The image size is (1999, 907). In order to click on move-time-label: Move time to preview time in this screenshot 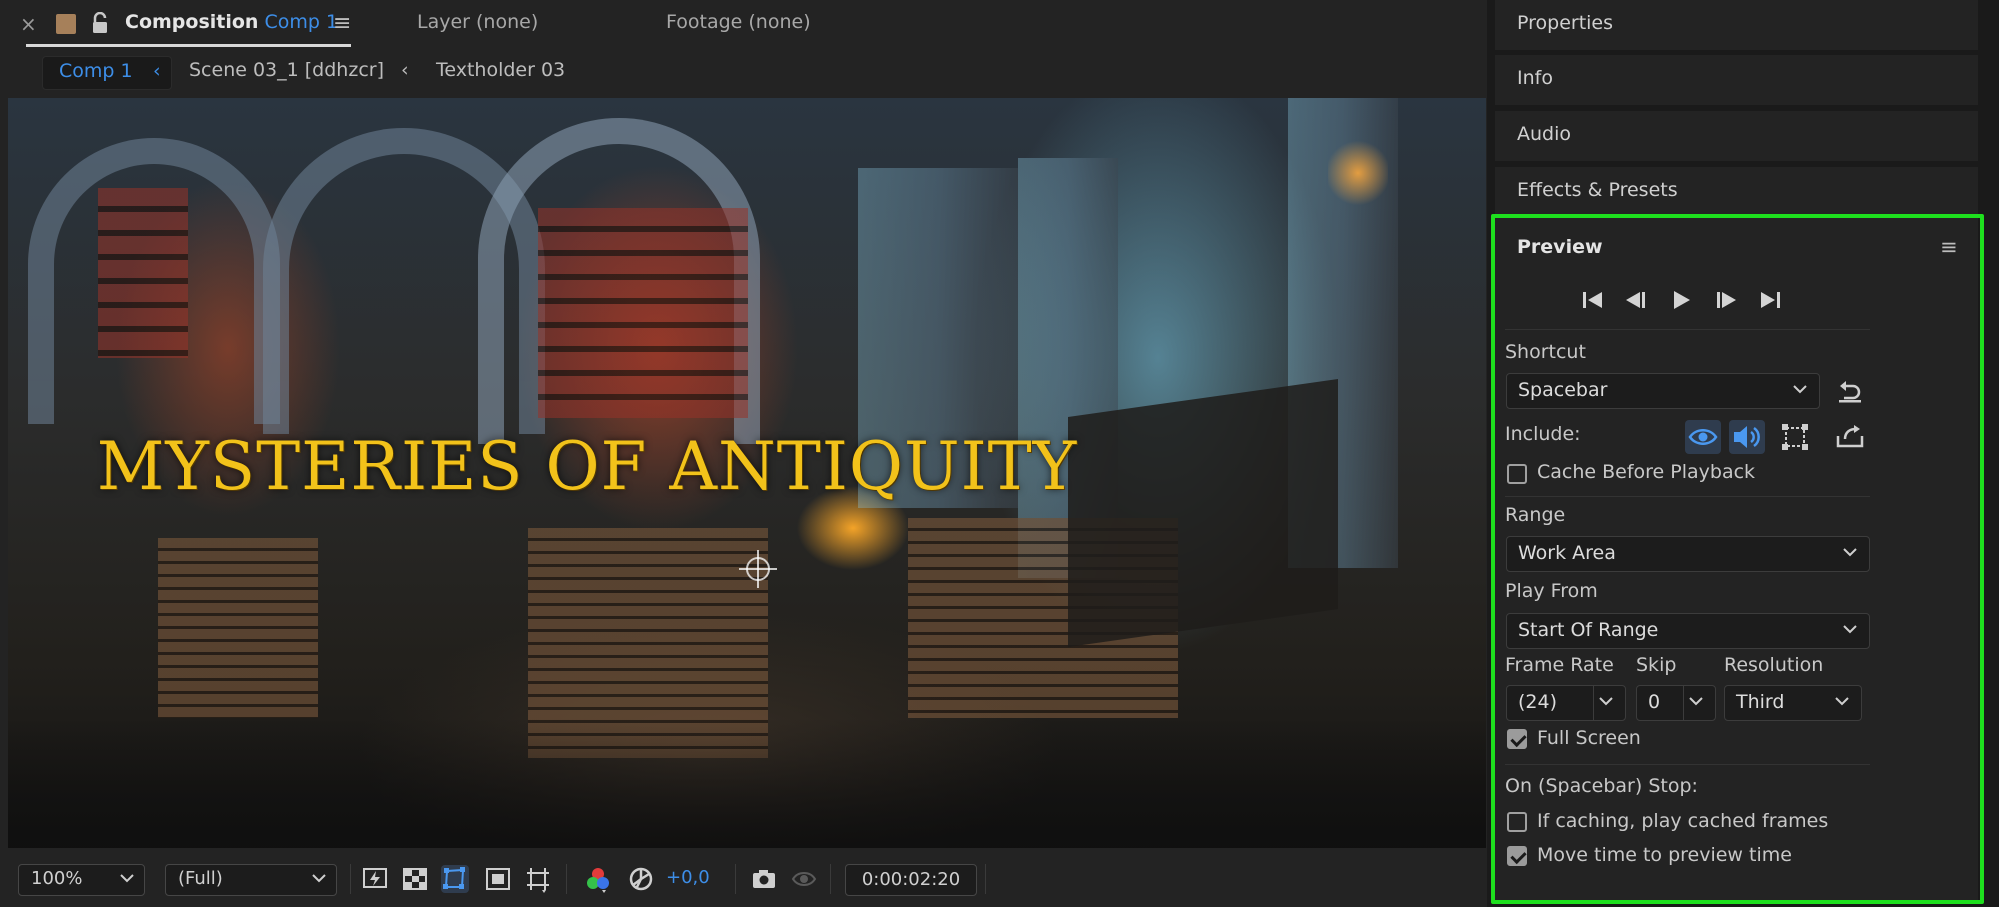, I will do `click(1664, 855)`.